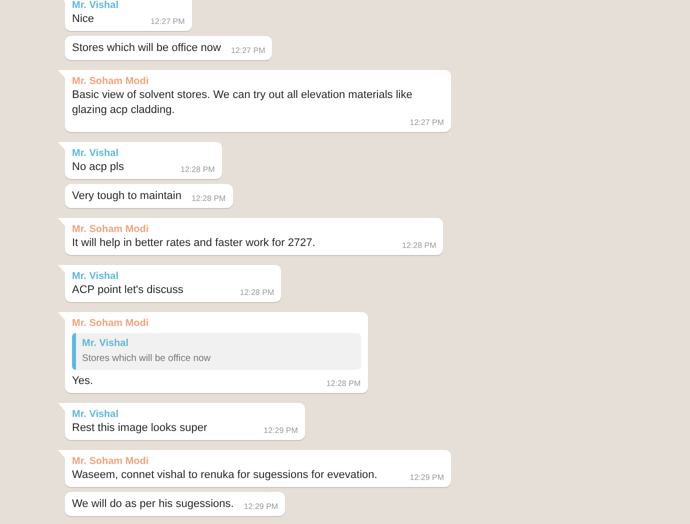 The height and width of the screenshot is (524, 690). What do you see at coordinates (140, 428) in the screenshot?
I see `message-text: Rest this image looks super` at bounding box center [140, 428].